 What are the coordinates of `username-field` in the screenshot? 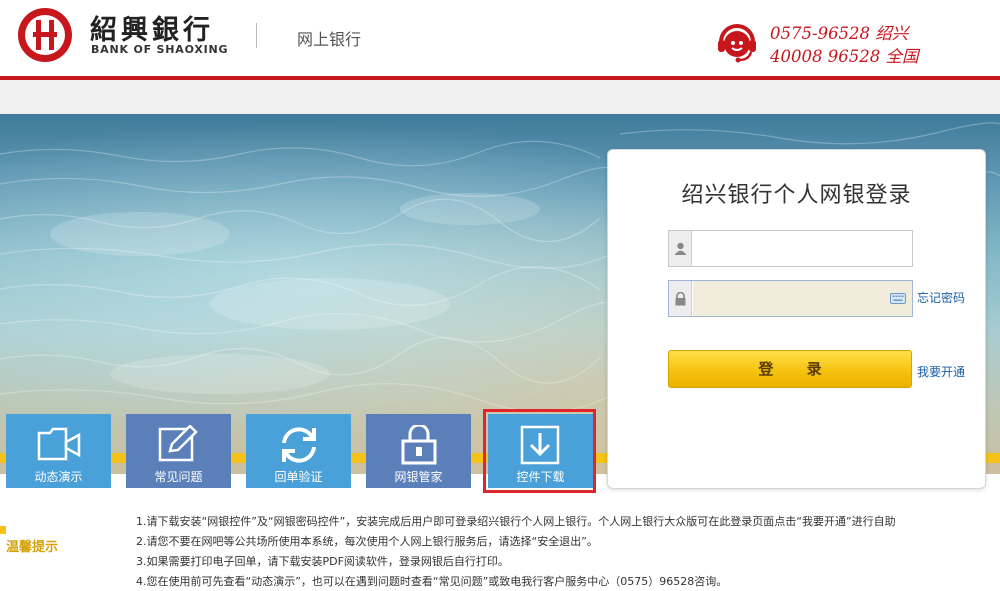 It's located at (790, 248).